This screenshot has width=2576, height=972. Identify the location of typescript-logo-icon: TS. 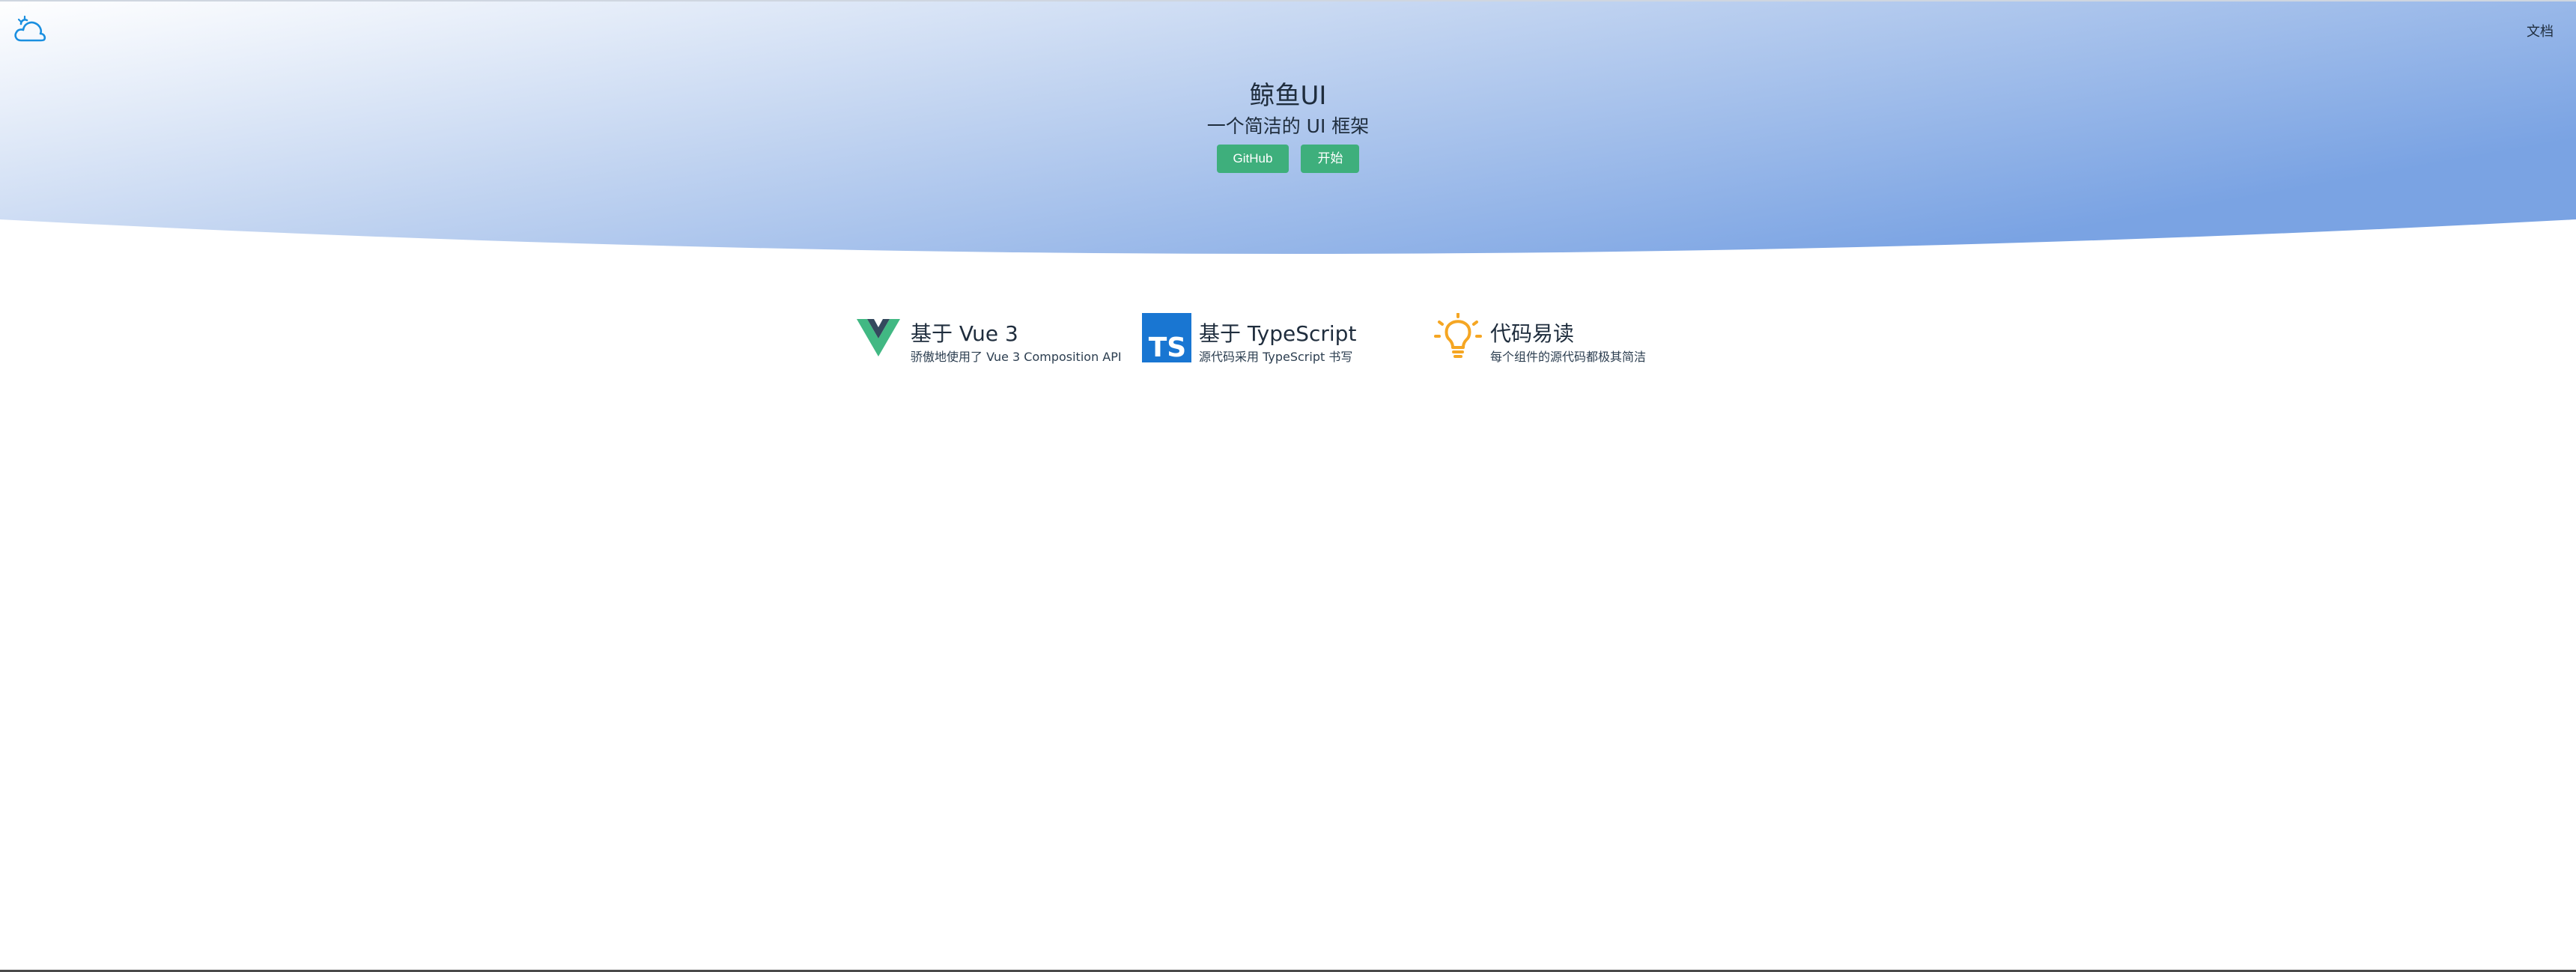
(1166, 338).